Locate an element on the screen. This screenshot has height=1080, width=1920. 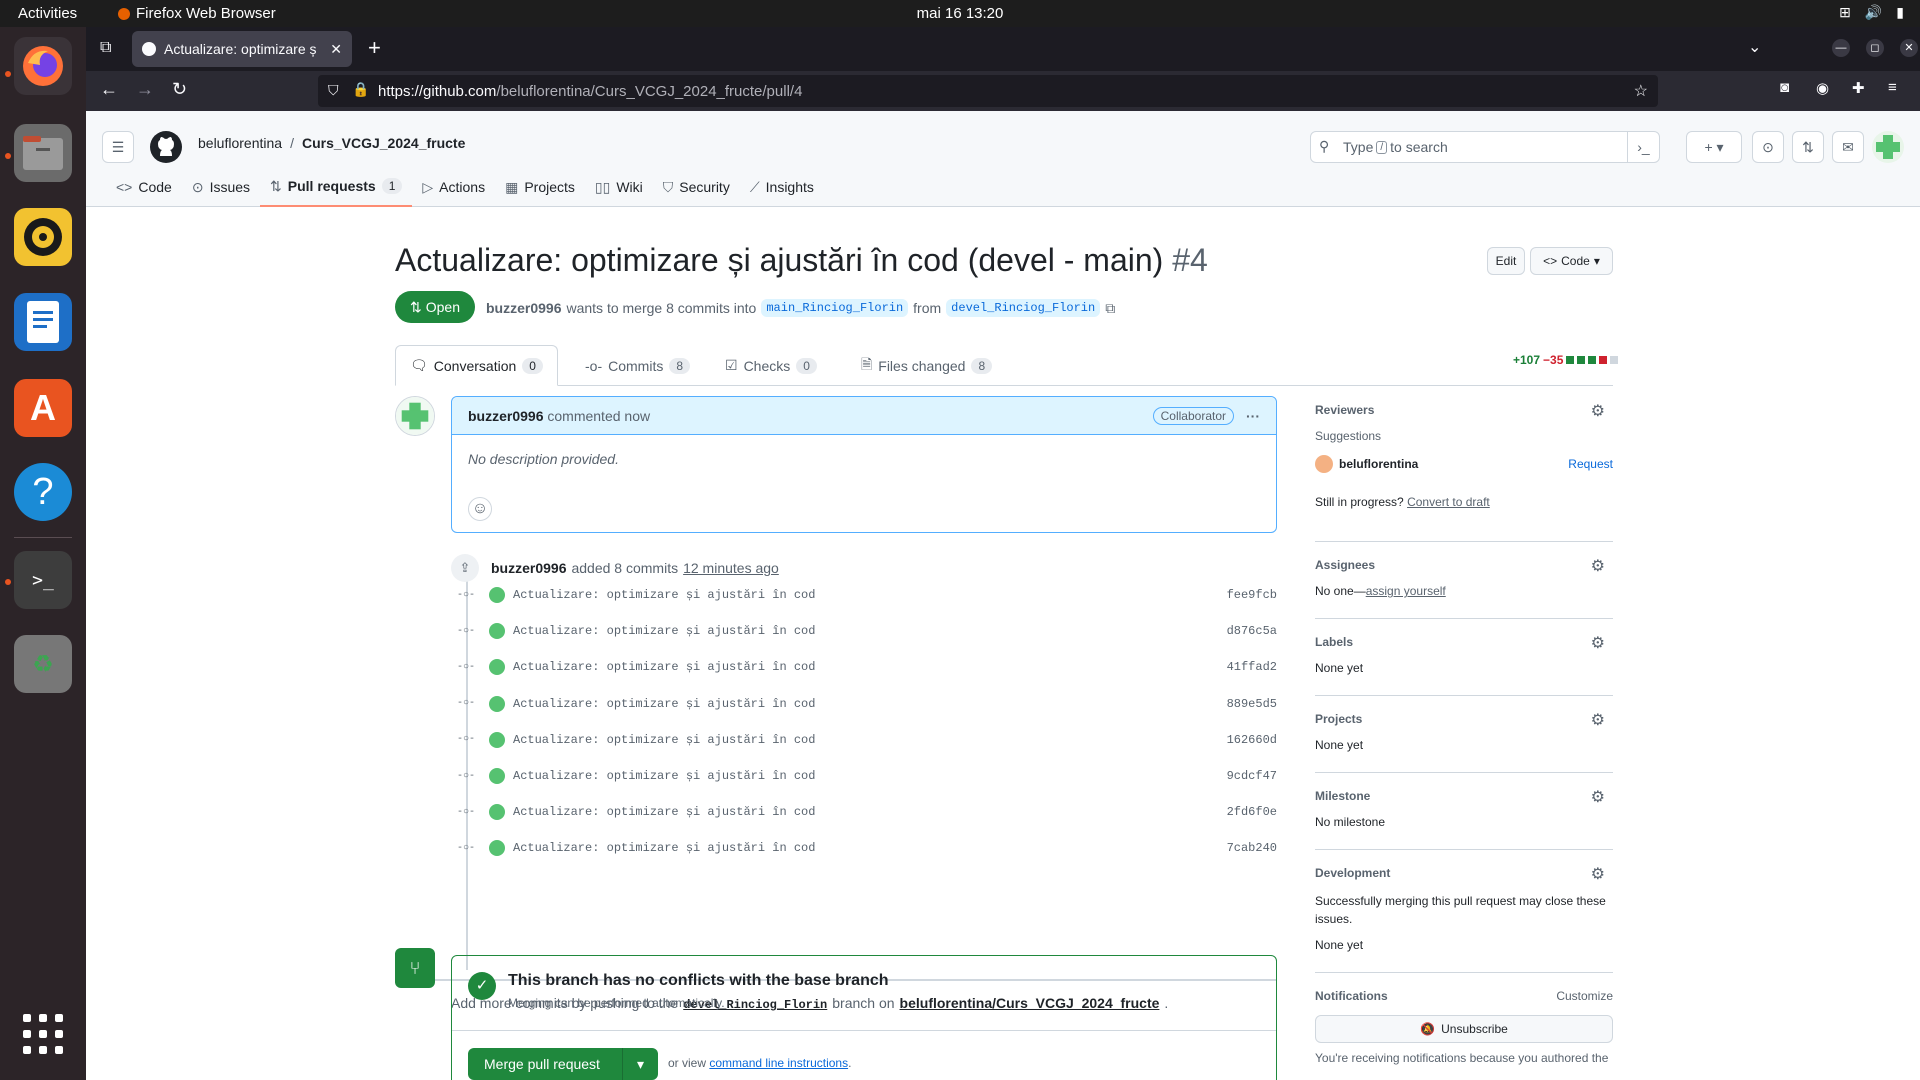
lock-icon: 🔒 is located at coordinates (360, 89).